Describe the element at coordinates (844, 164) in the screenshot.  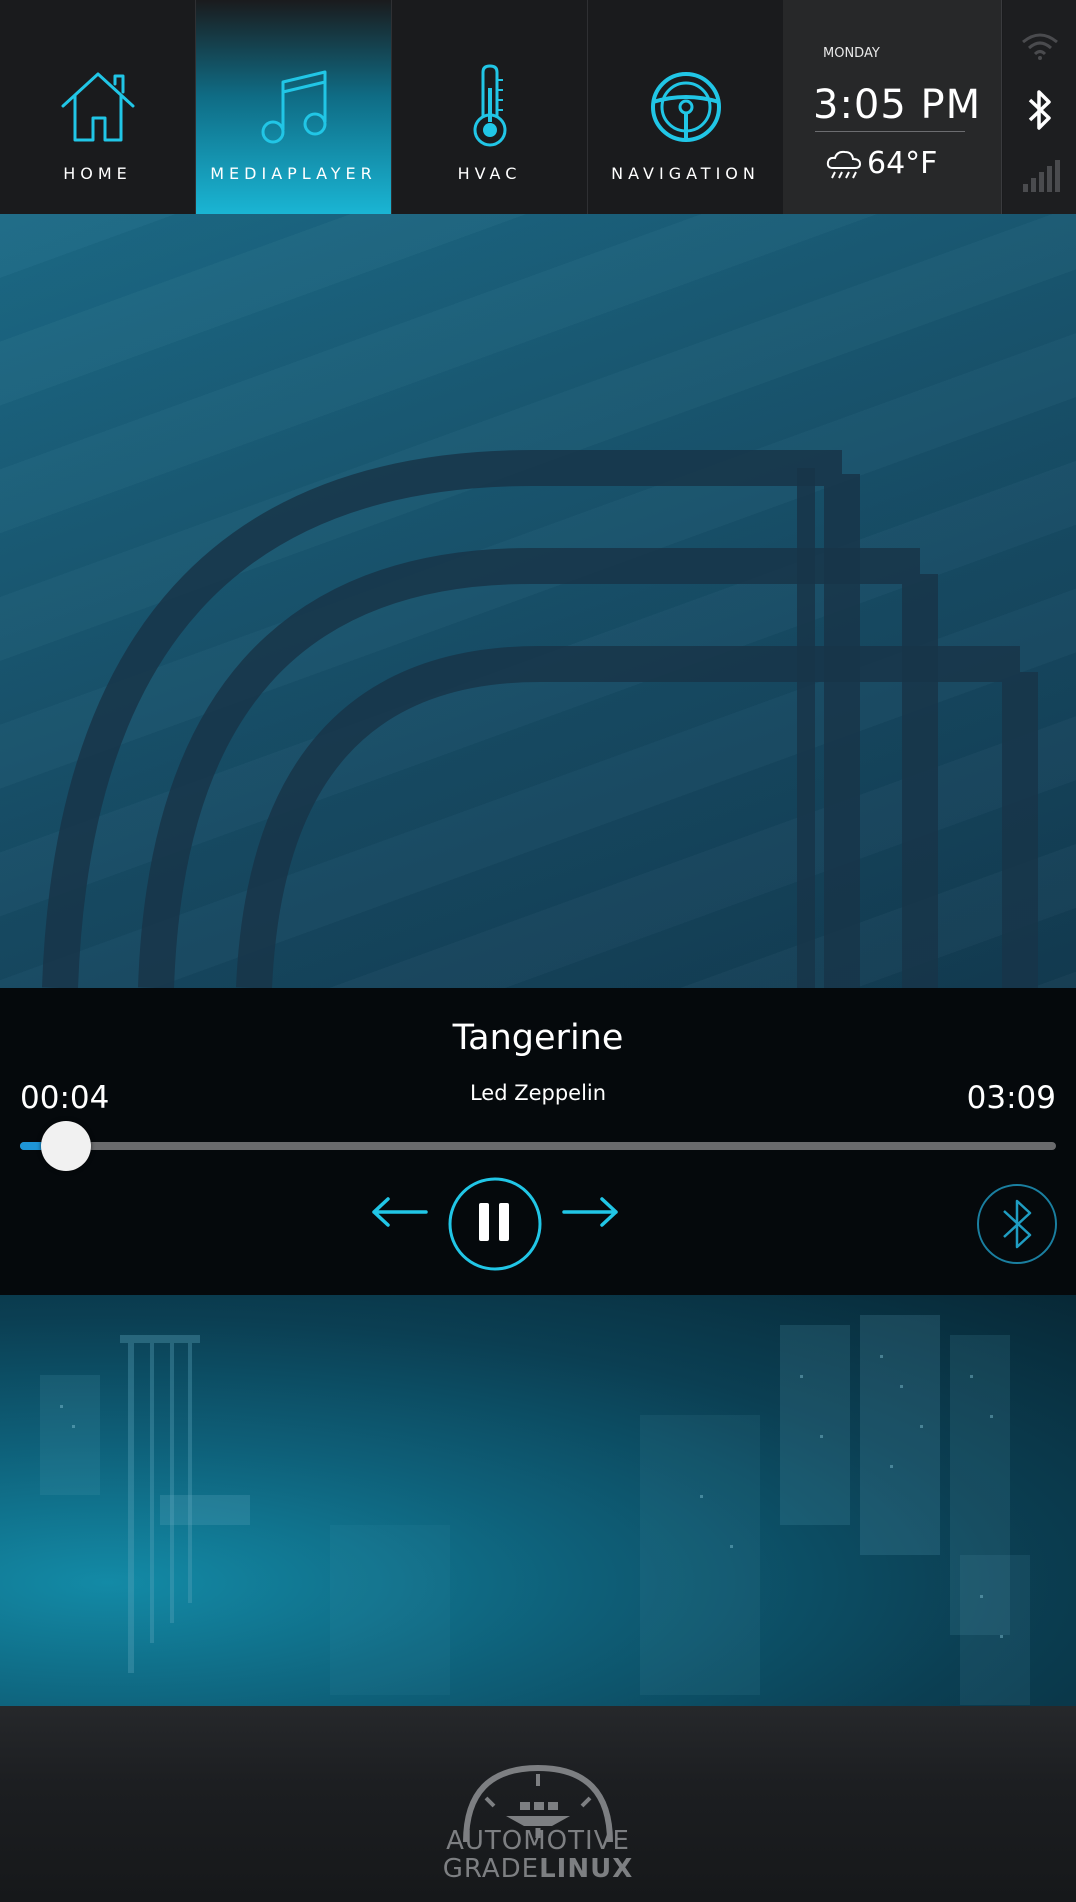
I see `rain-cloud-icon` at that location.